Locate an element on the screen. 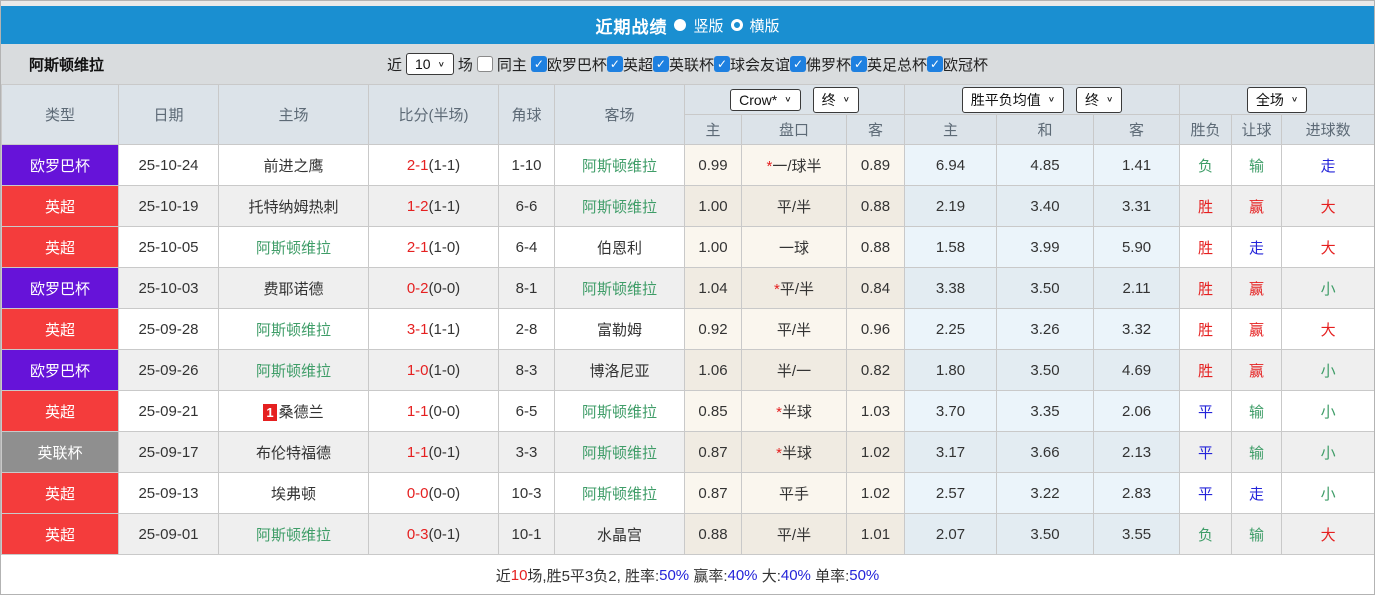 The image size is (1375, 595). league-filter-0: ✓ 欧罗巴杯 is located at coordinates (568, 64).